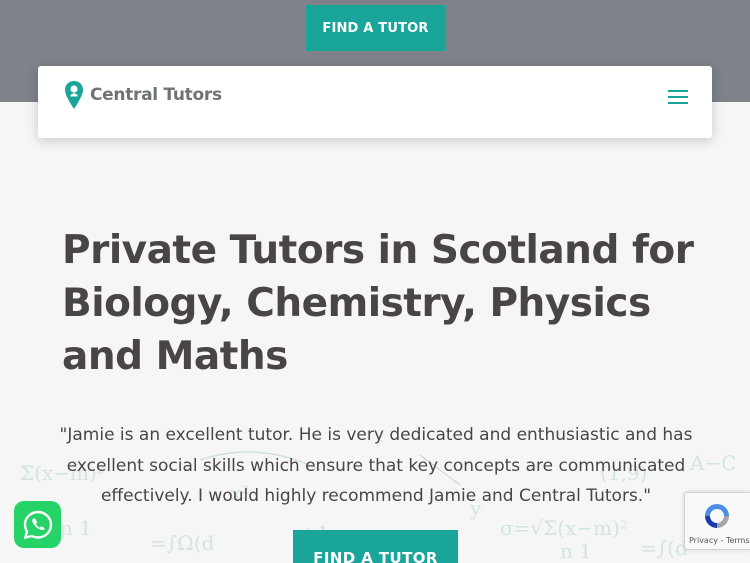 This screenshot has height=563, width=750. I want to click on hamburger-menu-icon, so click(678, 98).